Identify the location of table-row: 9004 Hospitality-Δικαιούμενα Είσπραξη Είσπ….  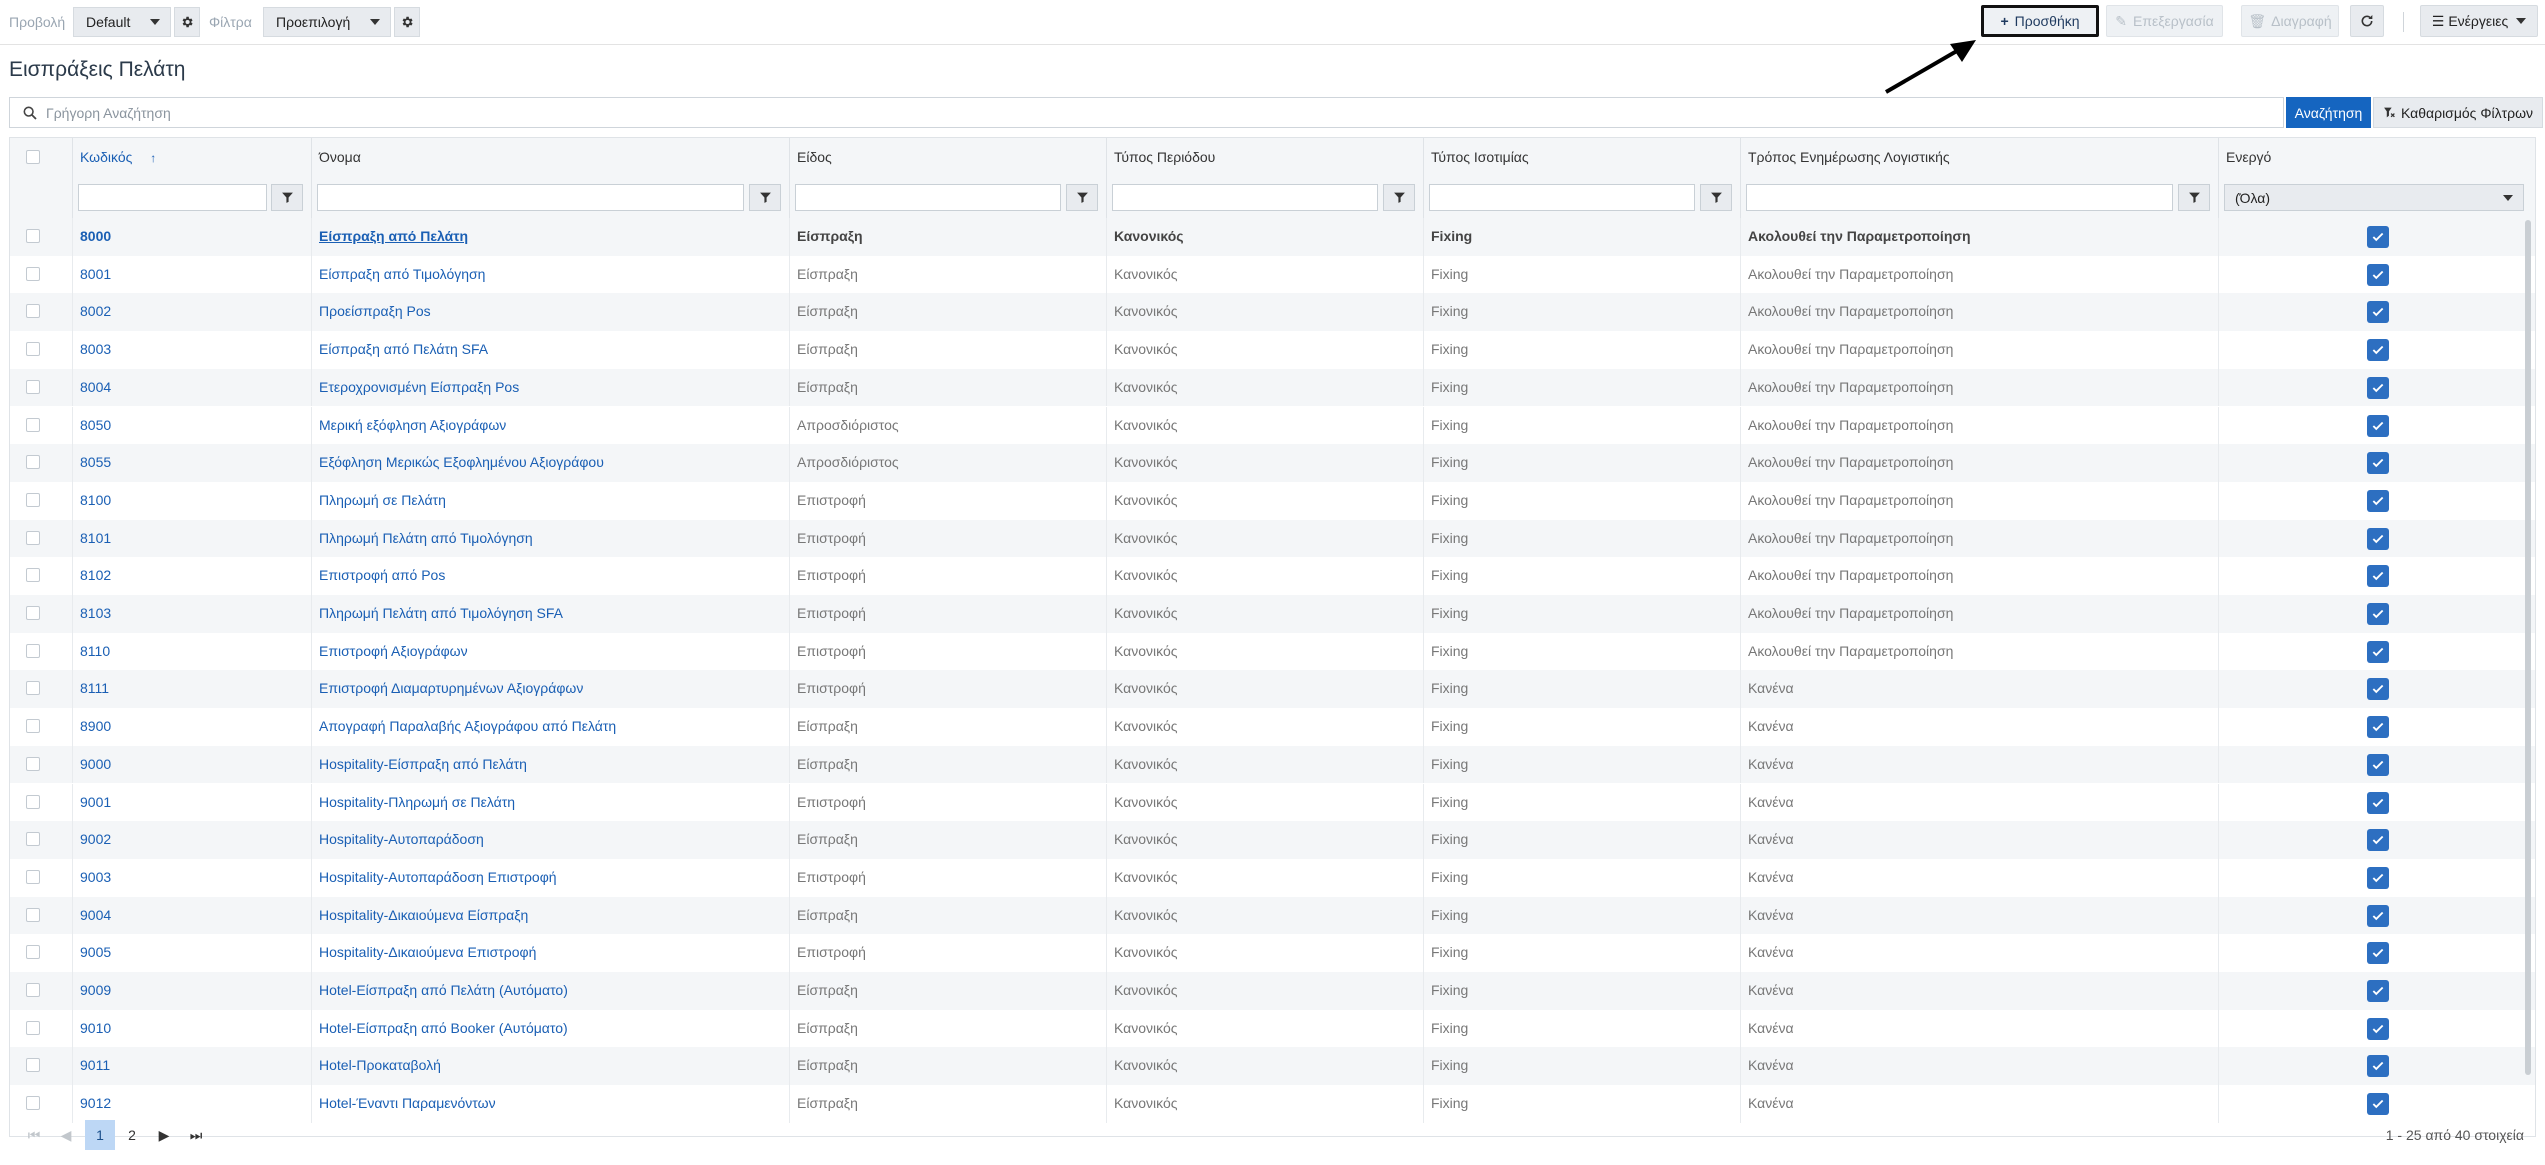
(1272, 915).